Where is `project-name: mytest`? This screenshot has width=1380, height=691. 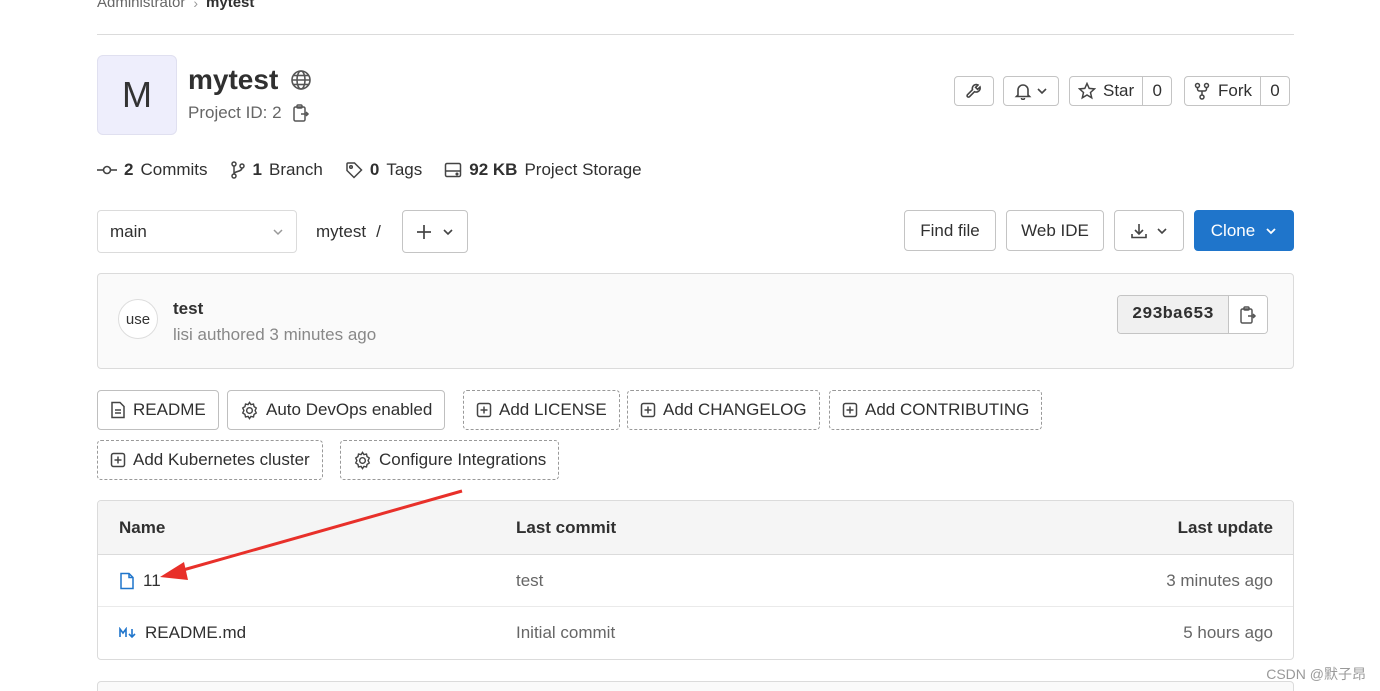
project-name: mytest is located at coordinates (233, 79).